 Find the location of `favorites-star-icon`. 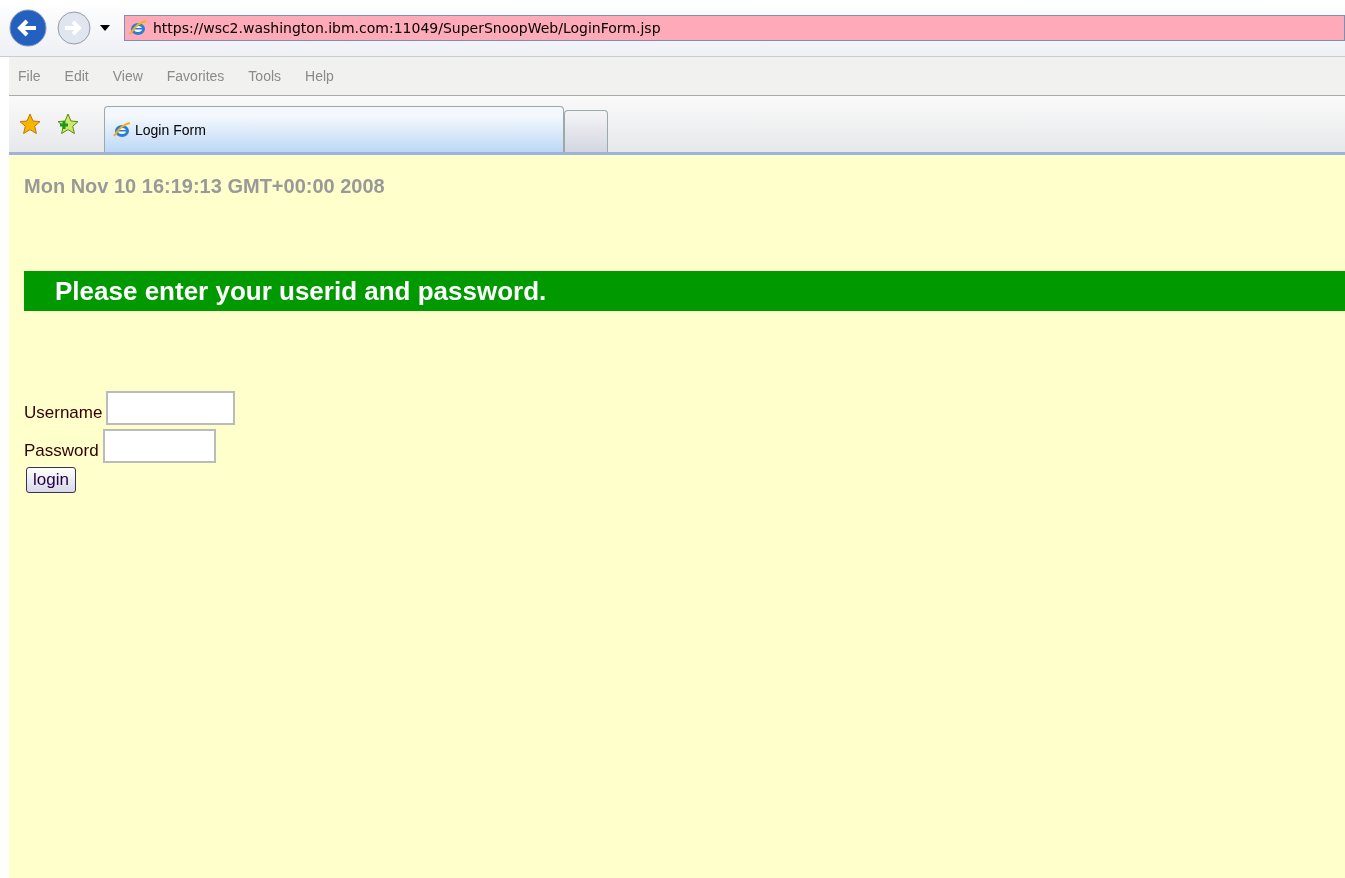

favorites-star-icon is located at coordinates (30, 124).